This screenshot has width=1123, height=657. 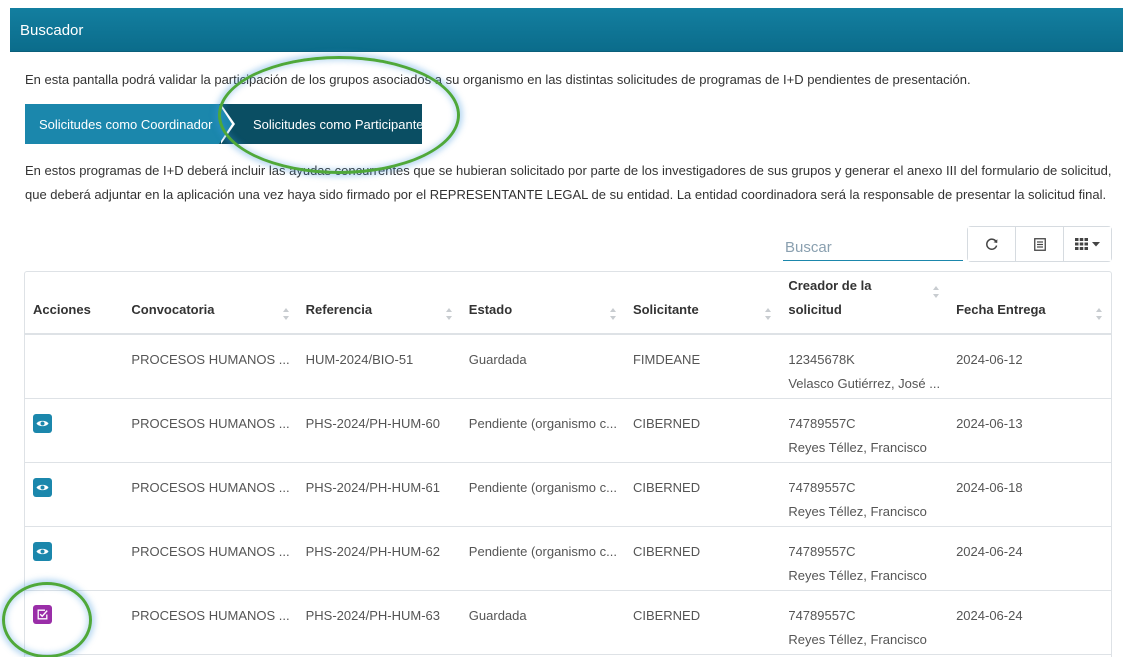 I want to click on table-toolbar, so click(x=1039, y=244).